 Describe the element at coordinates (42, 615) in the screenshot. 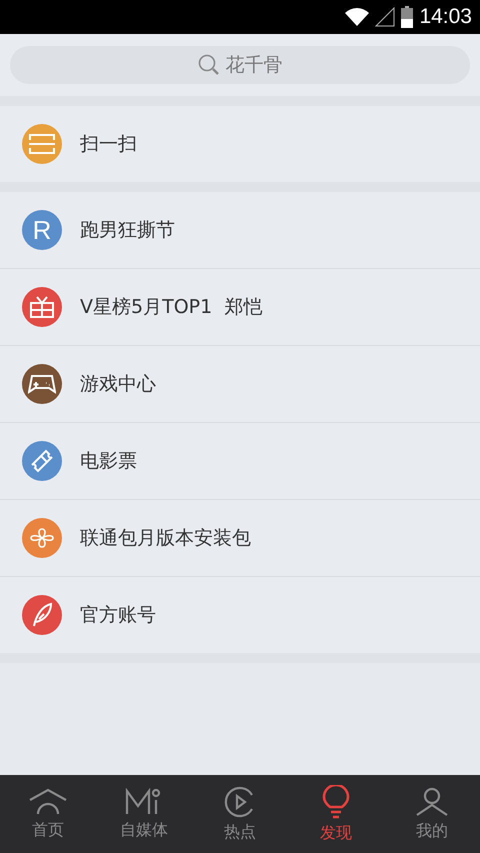

I see `feather-icon` at that location.